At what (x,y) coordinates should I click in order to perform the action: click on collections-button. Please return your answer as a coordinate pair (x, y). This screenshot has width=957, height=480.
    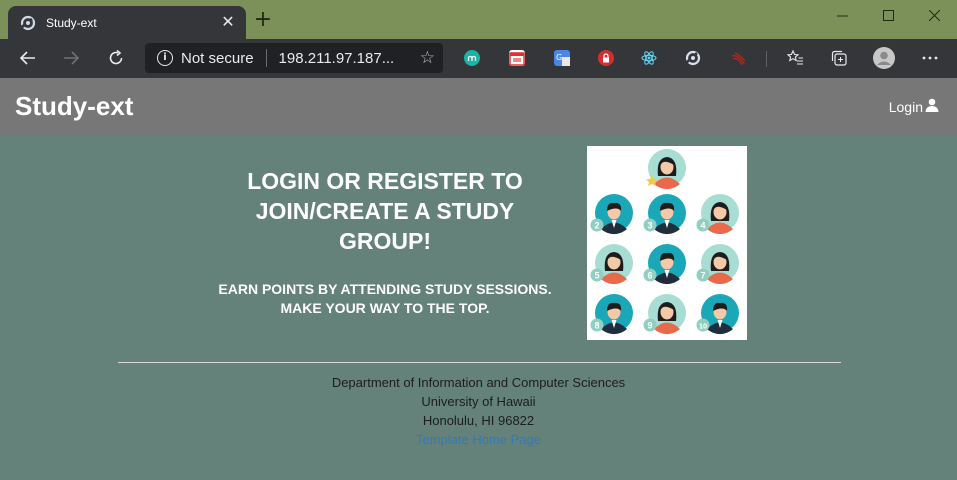
    Looking at the image, I should click on (839, 58).